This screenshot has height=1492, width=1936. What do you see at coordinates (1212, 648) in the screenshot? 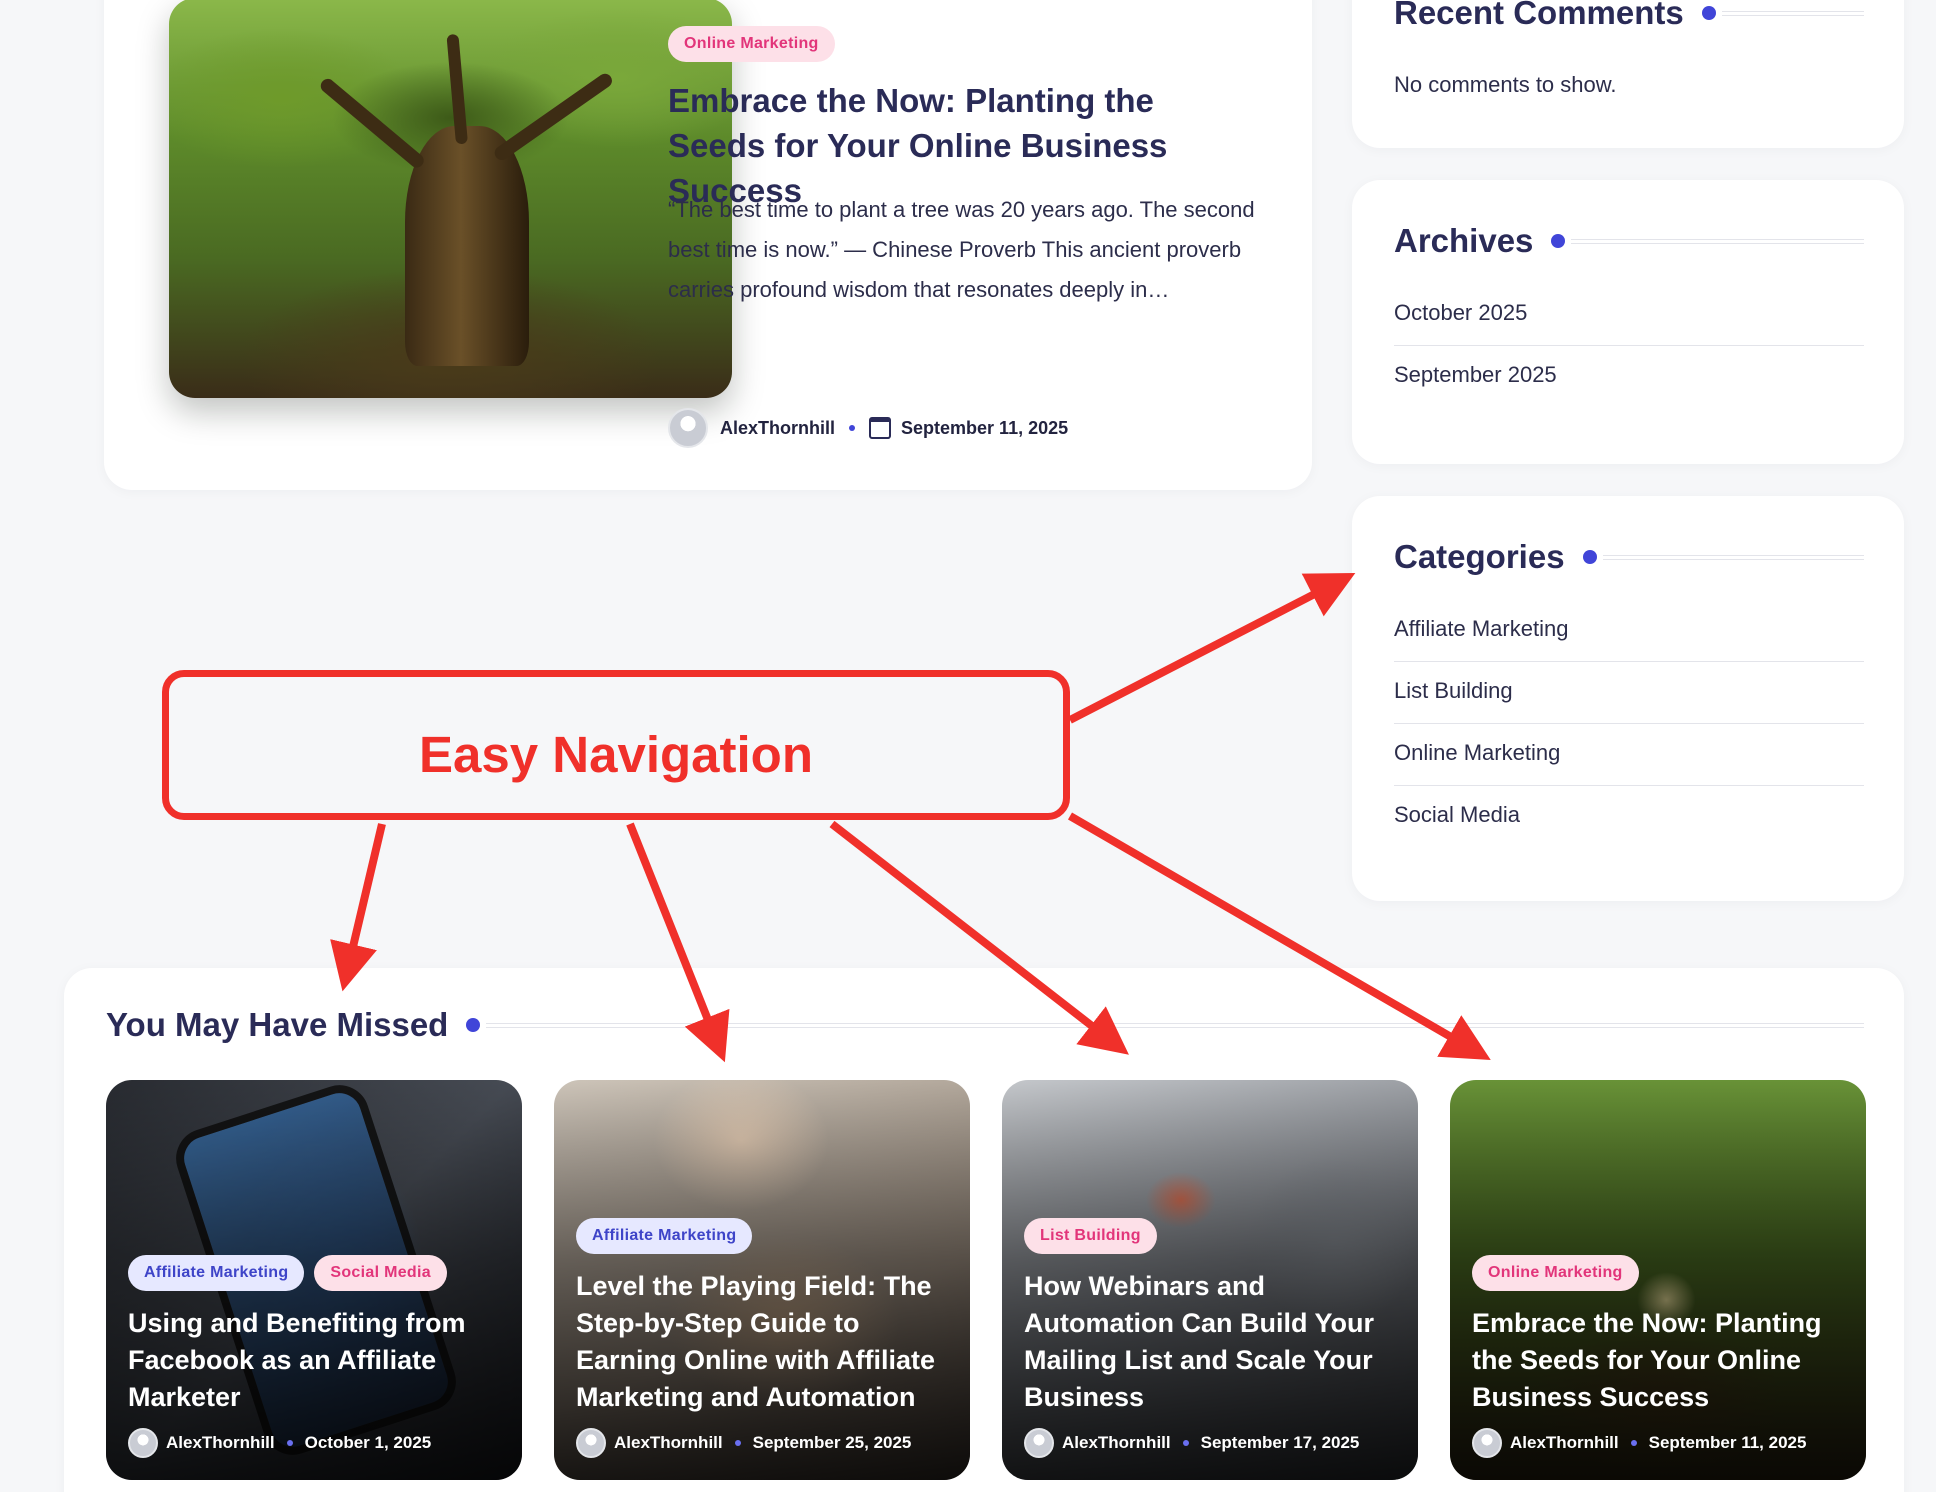
I see `arrow-to-categories` at bounding box center [1212, 648].